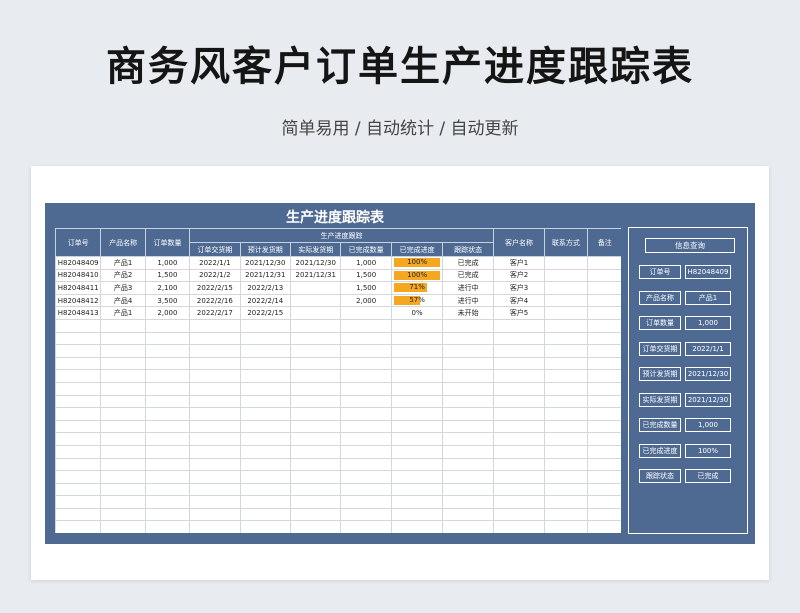 This screenshot has height=613, width=800. I want to click on cell-completed: 1,000, so click(366, 263).